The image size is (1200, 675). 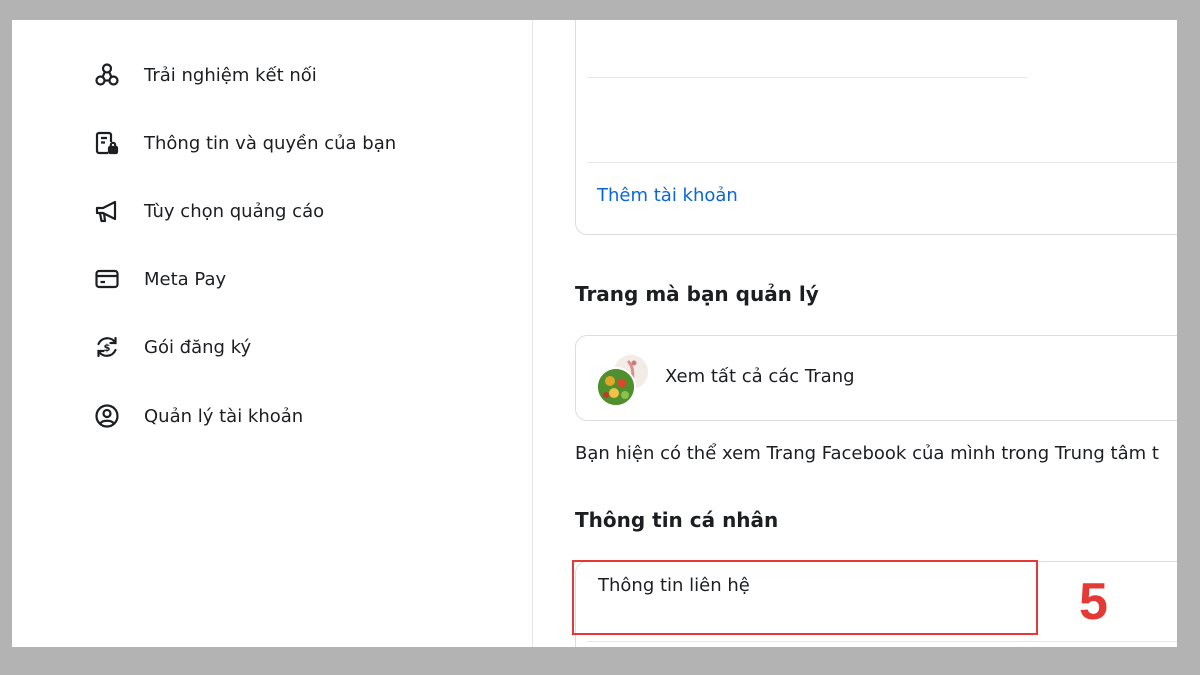 What do you see at coordinates (1093, 602) in the screenshot?
I see `step-number: 5` at bounding box center [1093, 602].